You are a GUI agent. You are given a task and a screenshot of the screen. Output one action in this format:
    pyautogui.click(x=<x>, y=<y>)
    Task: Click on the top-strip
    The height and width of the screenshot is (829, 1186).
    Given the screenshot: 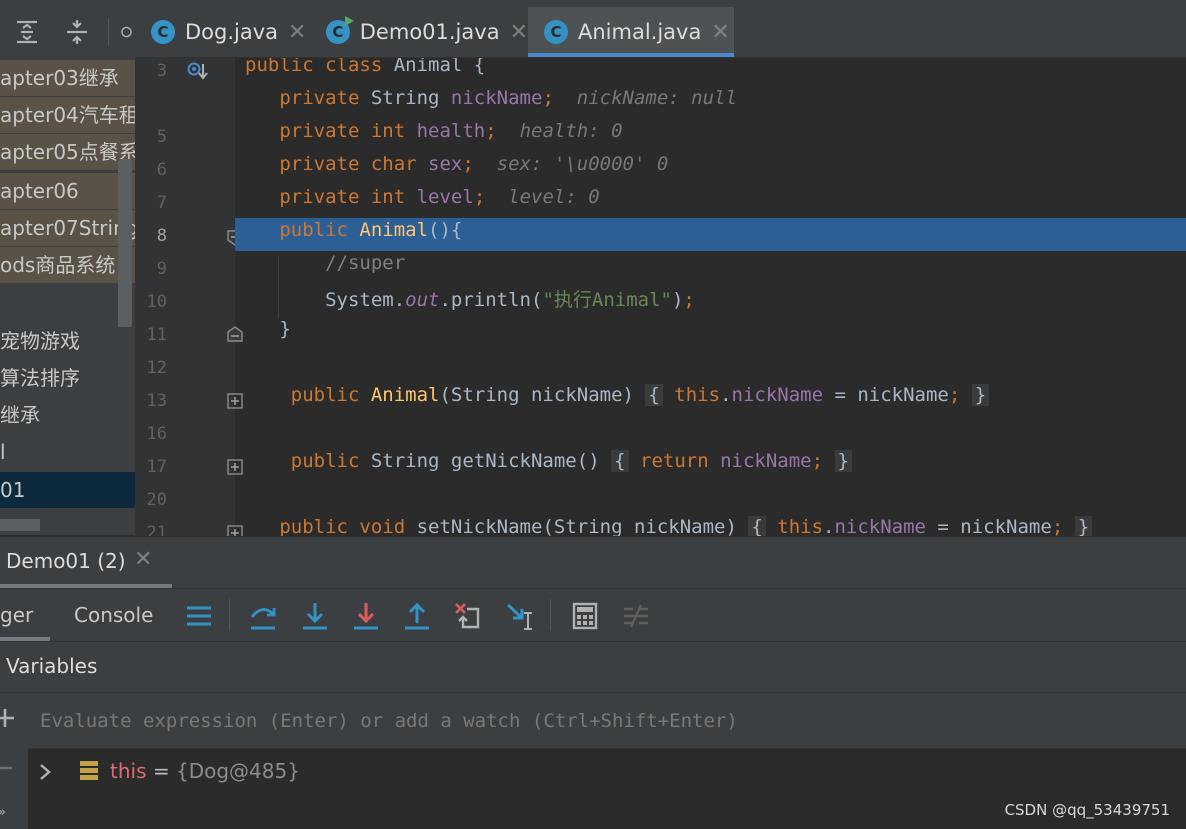 What is the action you would take?
    pyautogui.click(x=593, y=3)
    